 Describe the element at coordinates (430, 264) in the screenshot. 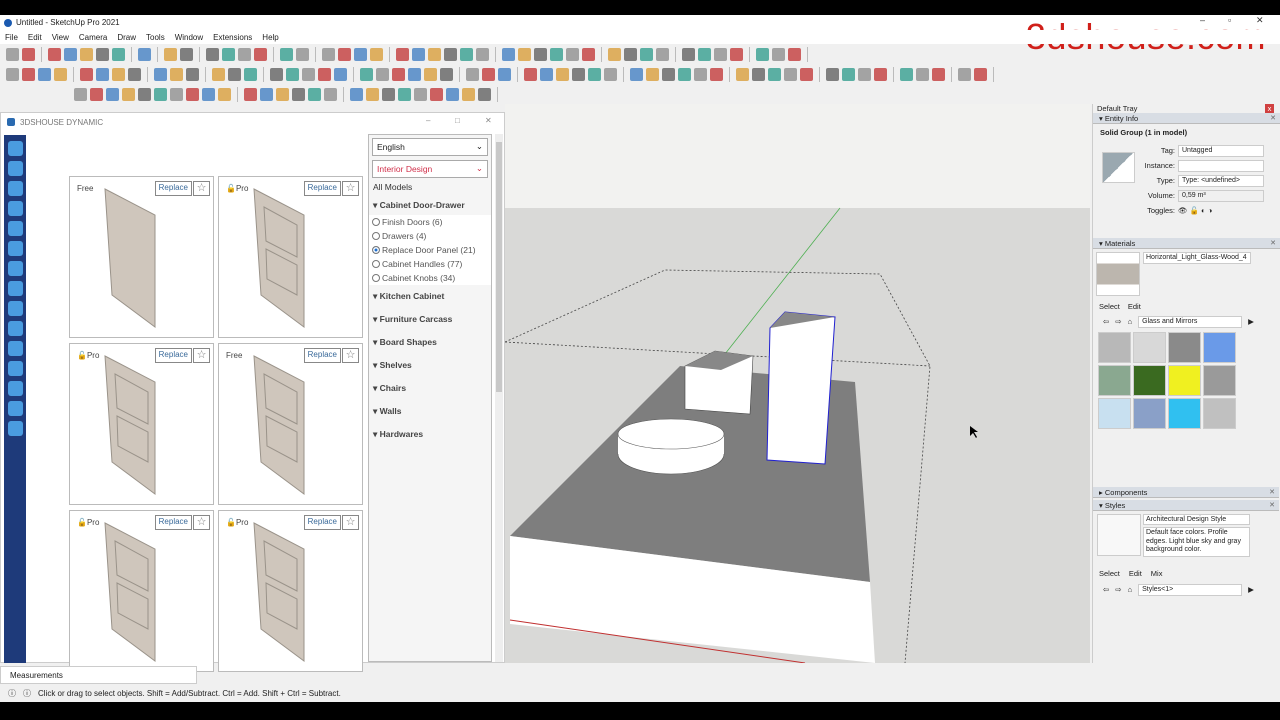

I see `subcategory-radio: Cabinet Handles (77)` at that location.